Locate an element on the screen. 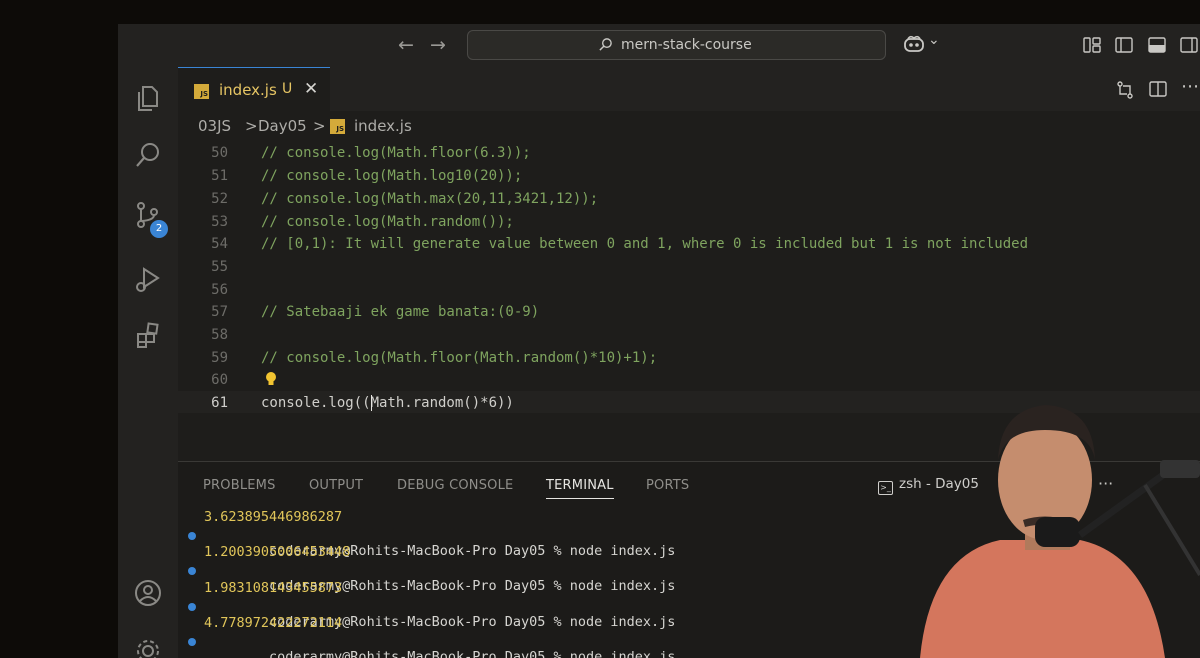  line-number: 54 is located at coordinates (219, 244).